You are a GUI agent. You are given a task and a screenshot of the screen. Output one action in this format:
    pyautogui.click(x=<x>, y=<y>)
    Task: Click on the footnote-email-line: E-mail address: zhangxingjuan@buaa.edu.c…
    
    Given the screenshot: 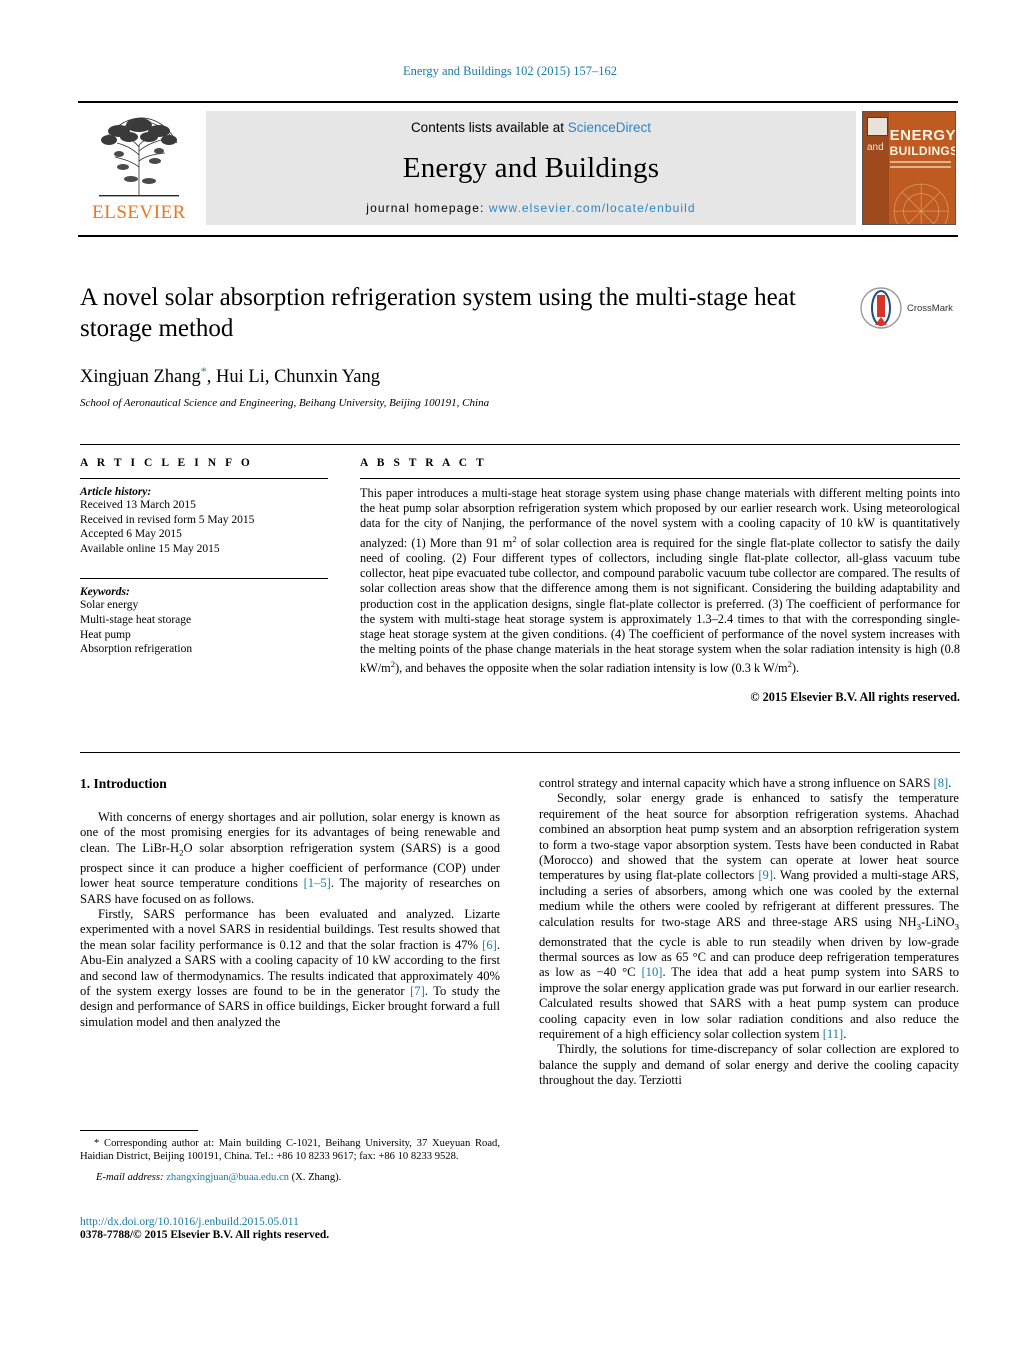 What is the action you would take?
    pyautogui.click(x=290, y=1177)
    